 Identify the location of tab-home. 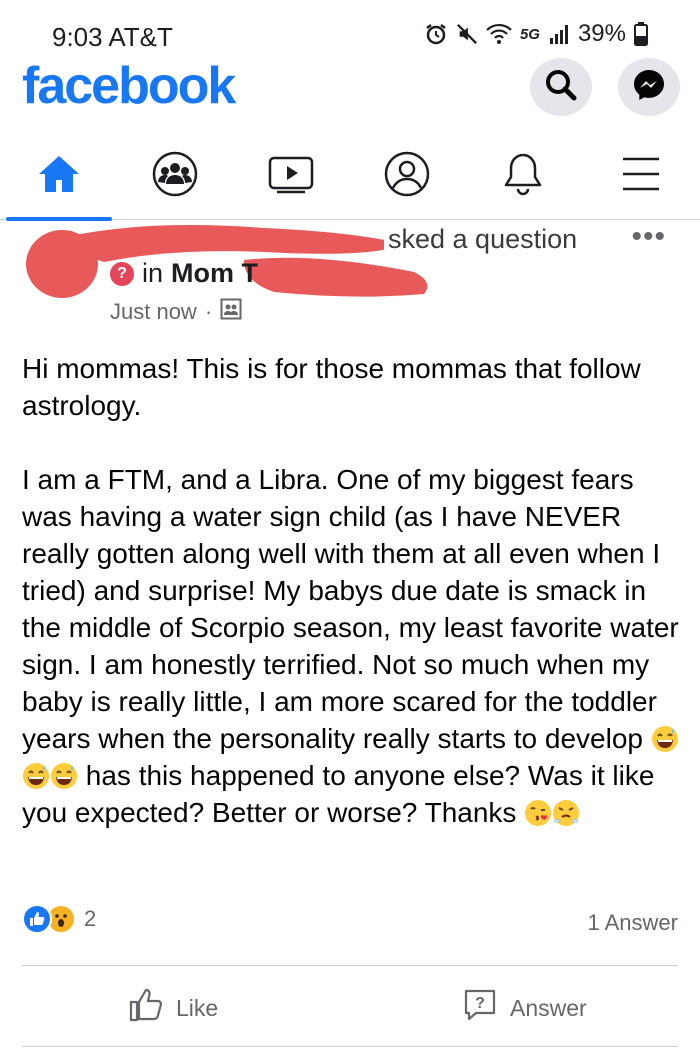
(59, 176).